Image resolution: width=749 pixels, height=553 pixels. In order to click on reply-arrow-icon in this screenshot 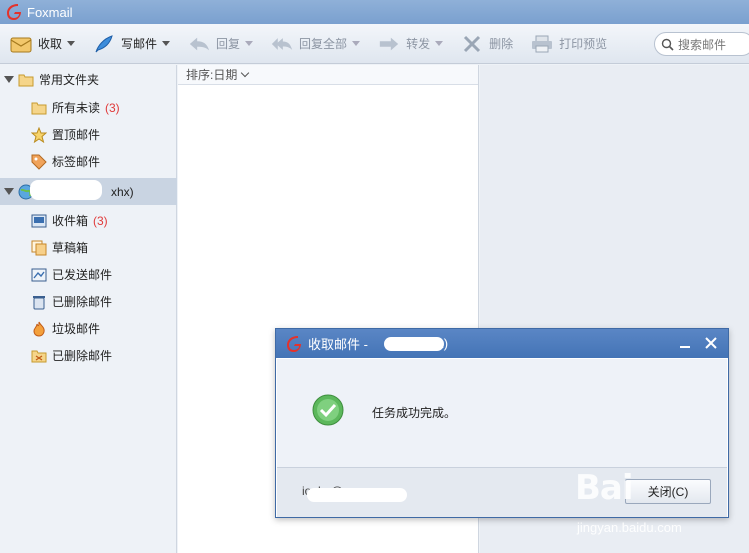, I will do `click(199, 44)`.